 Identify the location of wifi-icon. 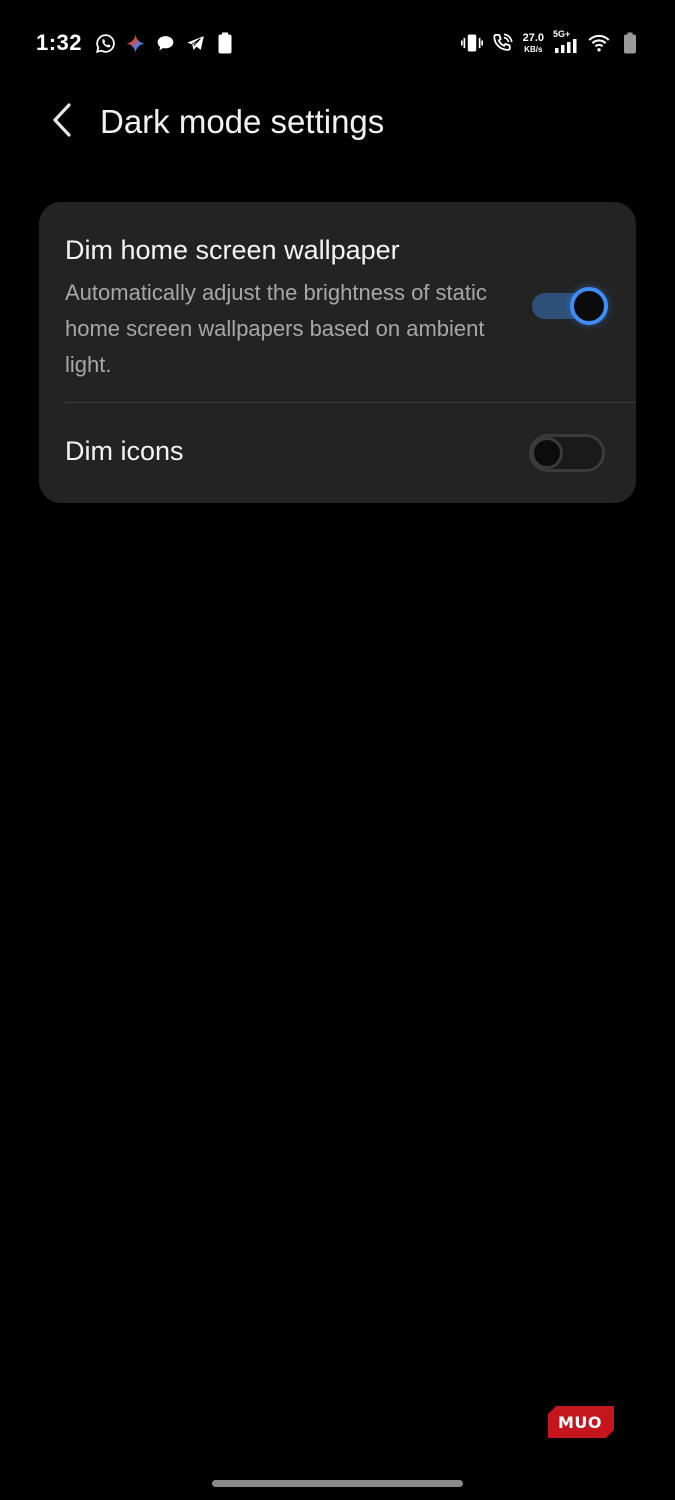
(599, 43).